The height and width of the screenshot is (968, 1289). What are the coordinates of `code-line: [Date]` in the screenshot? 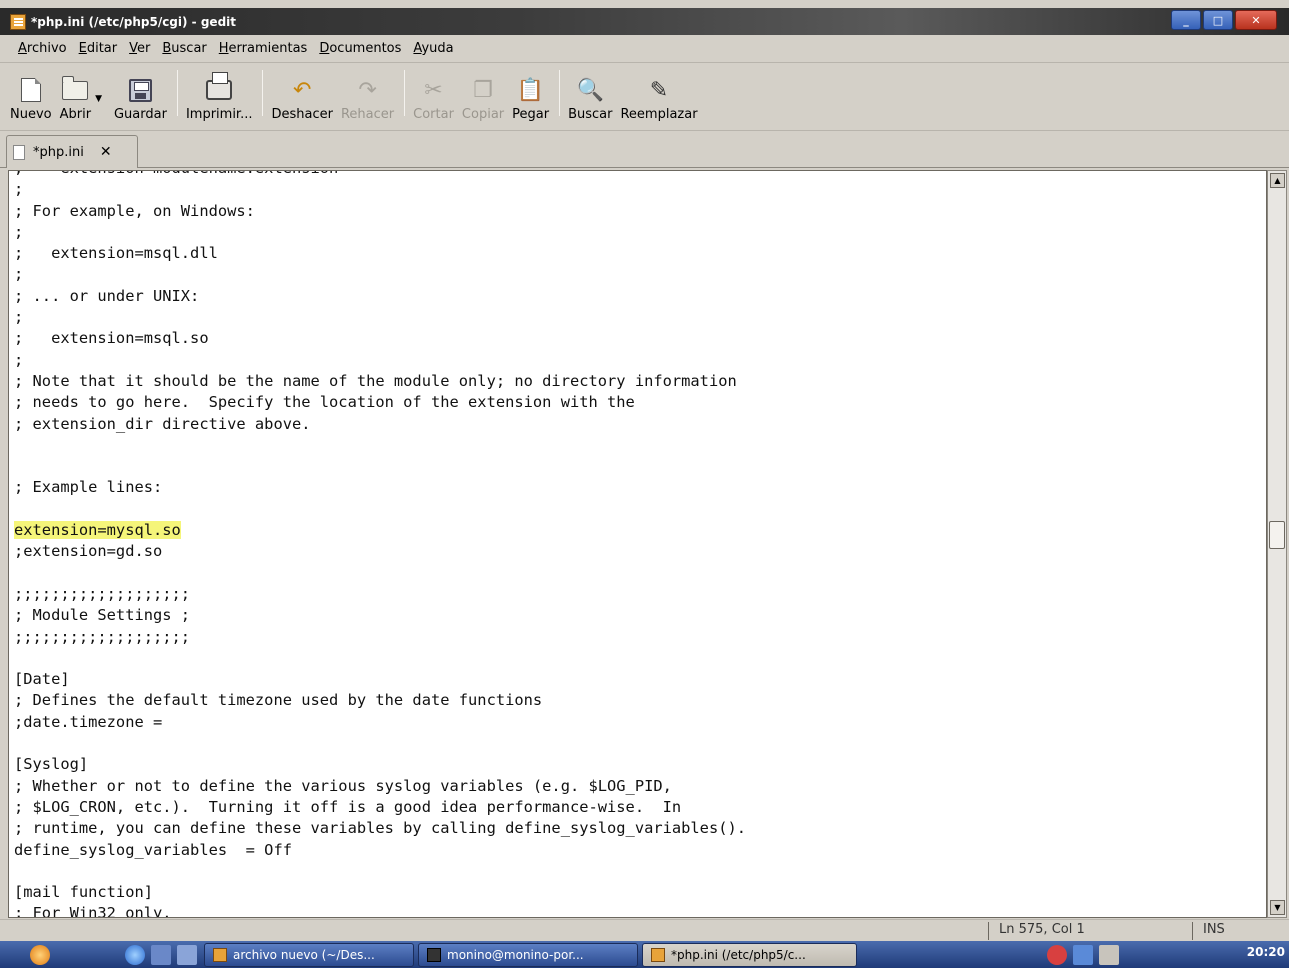 It's located at (640, 679).